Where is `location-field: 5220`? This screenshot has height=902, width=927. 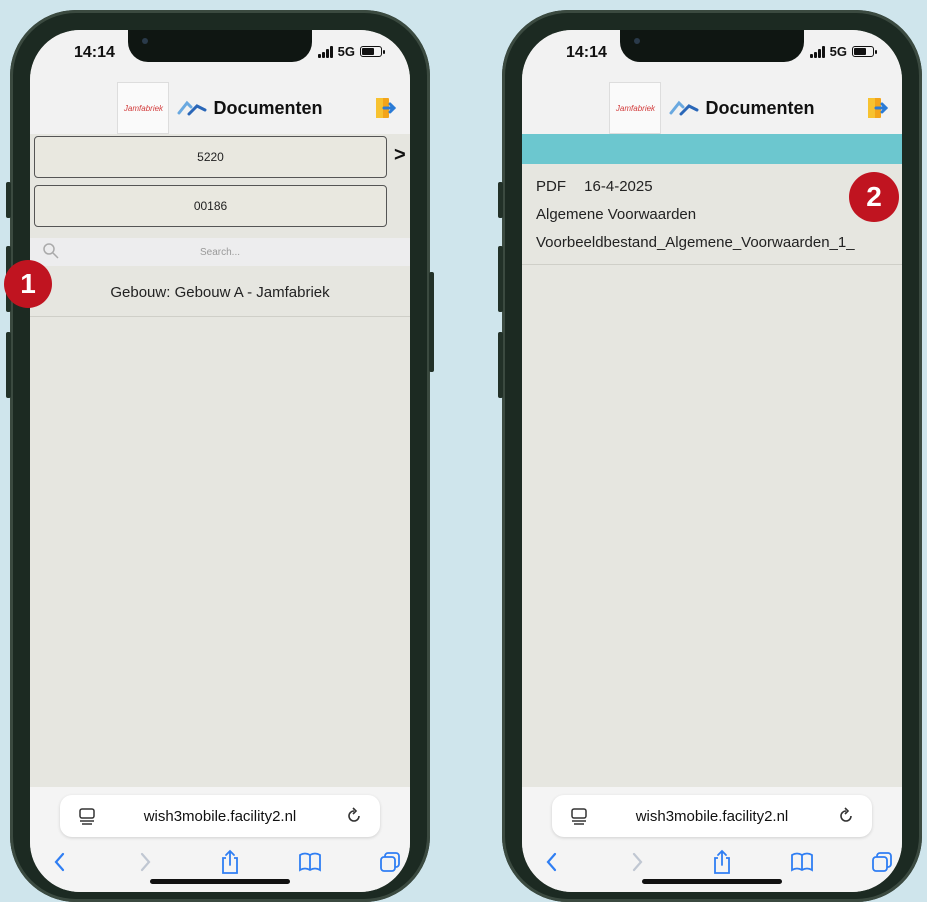
location-field: 5220 is located at coordinates (210, 157).